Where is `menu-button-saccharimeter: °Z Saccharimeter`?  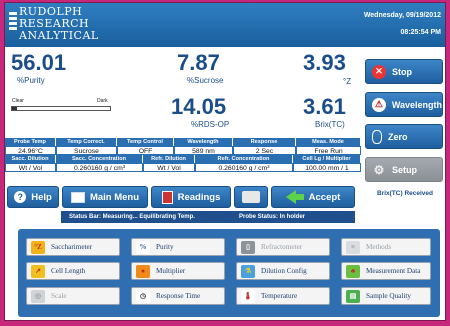
menu-button-saccharimeter: °Z Saccharimeter is located at coordinates (73, 247).